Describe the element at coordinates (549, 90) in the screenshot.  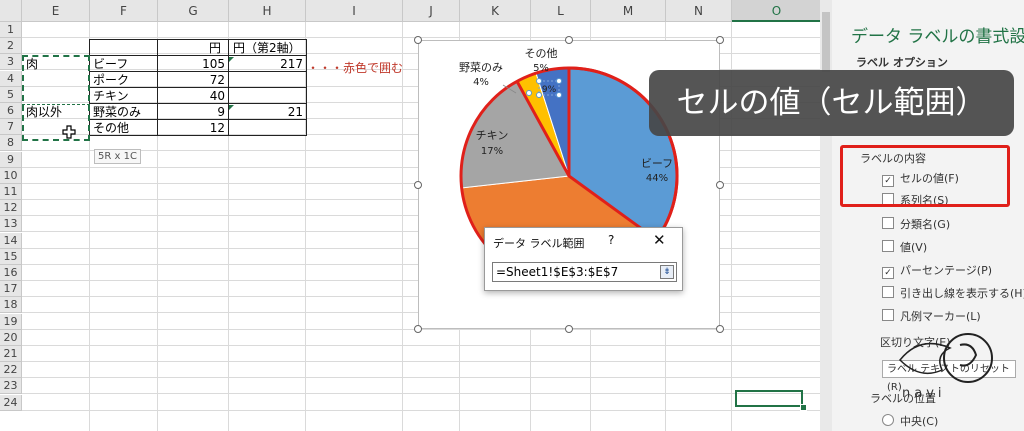
I see `selected-label-value: 9%` at that location.